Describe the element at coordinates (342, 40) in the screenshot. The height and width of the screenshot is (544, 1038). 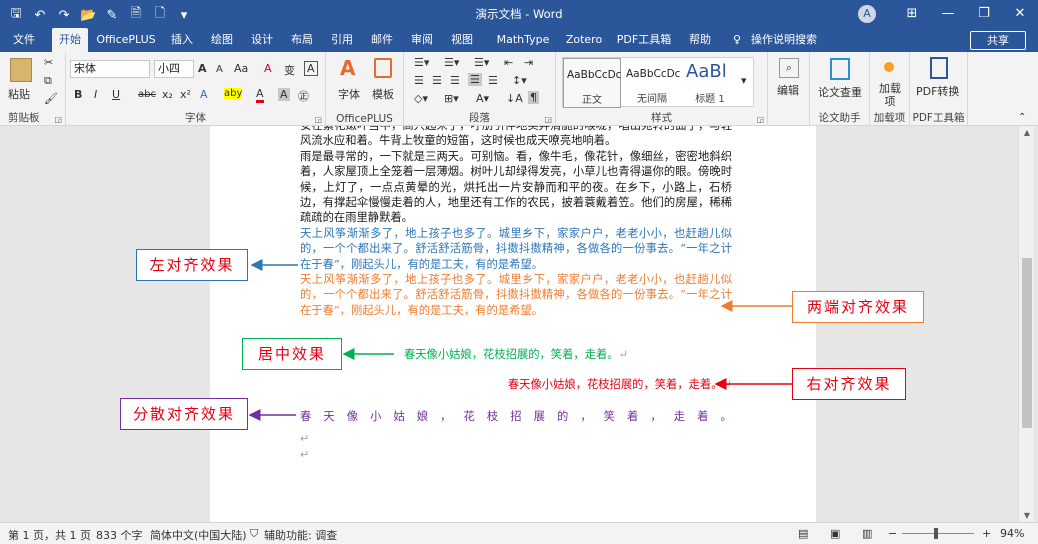
I see `tab-references: 引用` at that location.